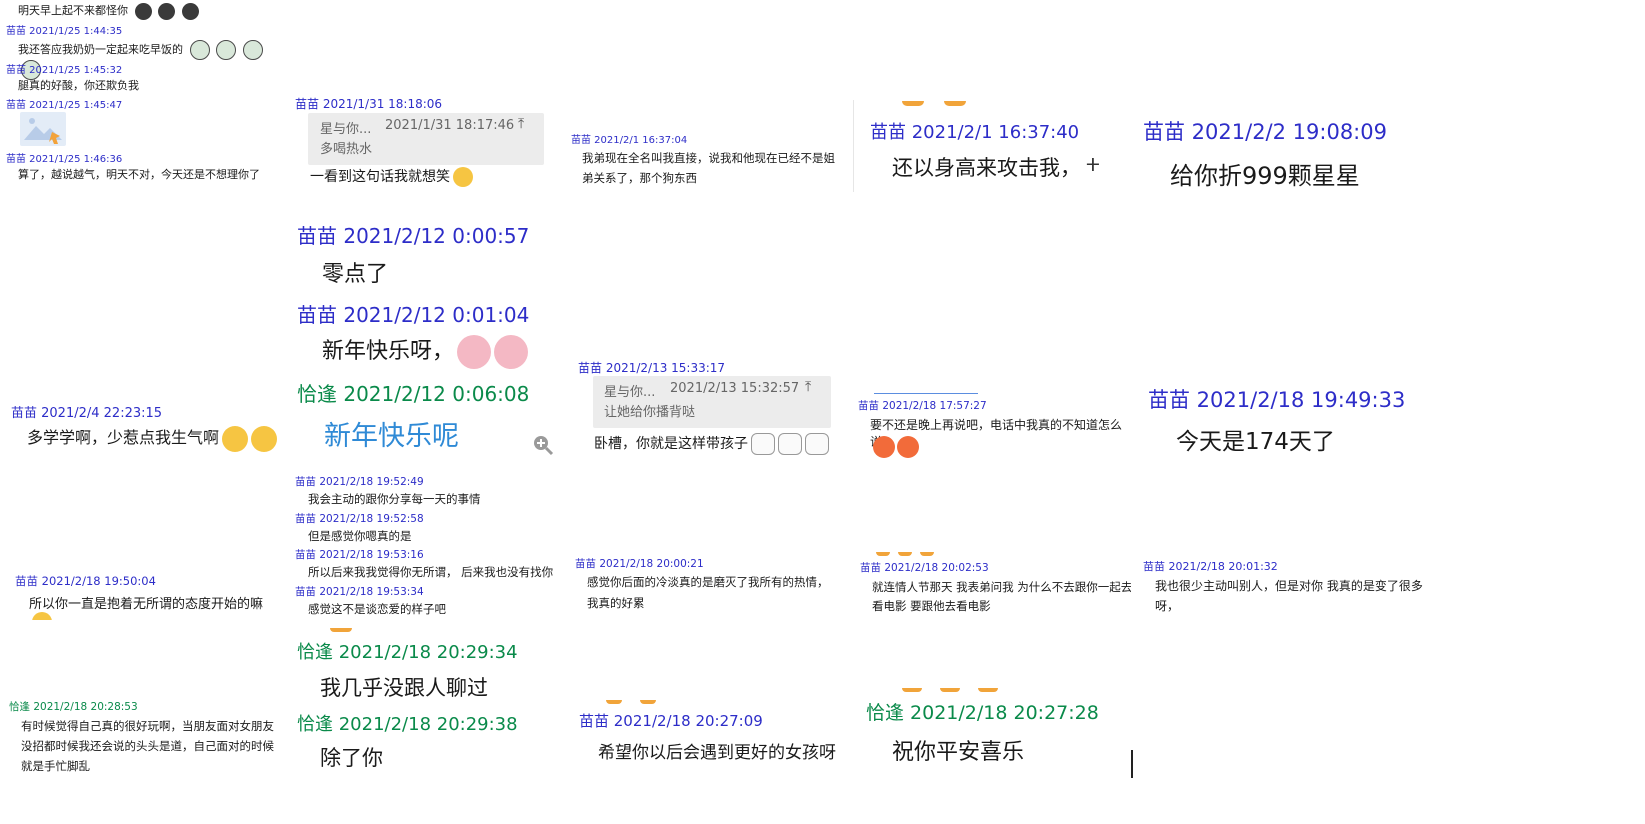 This screenshot has width=1645, height=824. Describe the element at coordinates (108, 11) in the screenshot. I see `message-text: 明天早上起不来都怪你` at that location.